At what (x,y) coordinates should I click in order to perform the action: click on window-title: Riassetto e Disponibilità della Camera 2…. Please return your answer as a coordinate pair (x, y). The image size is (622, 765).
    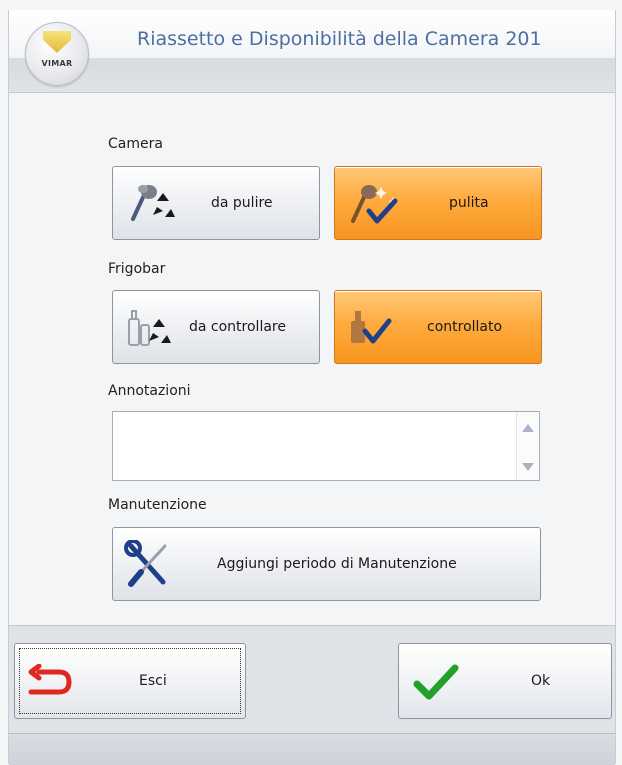
    Looking at the image, I should click on (339, 39).